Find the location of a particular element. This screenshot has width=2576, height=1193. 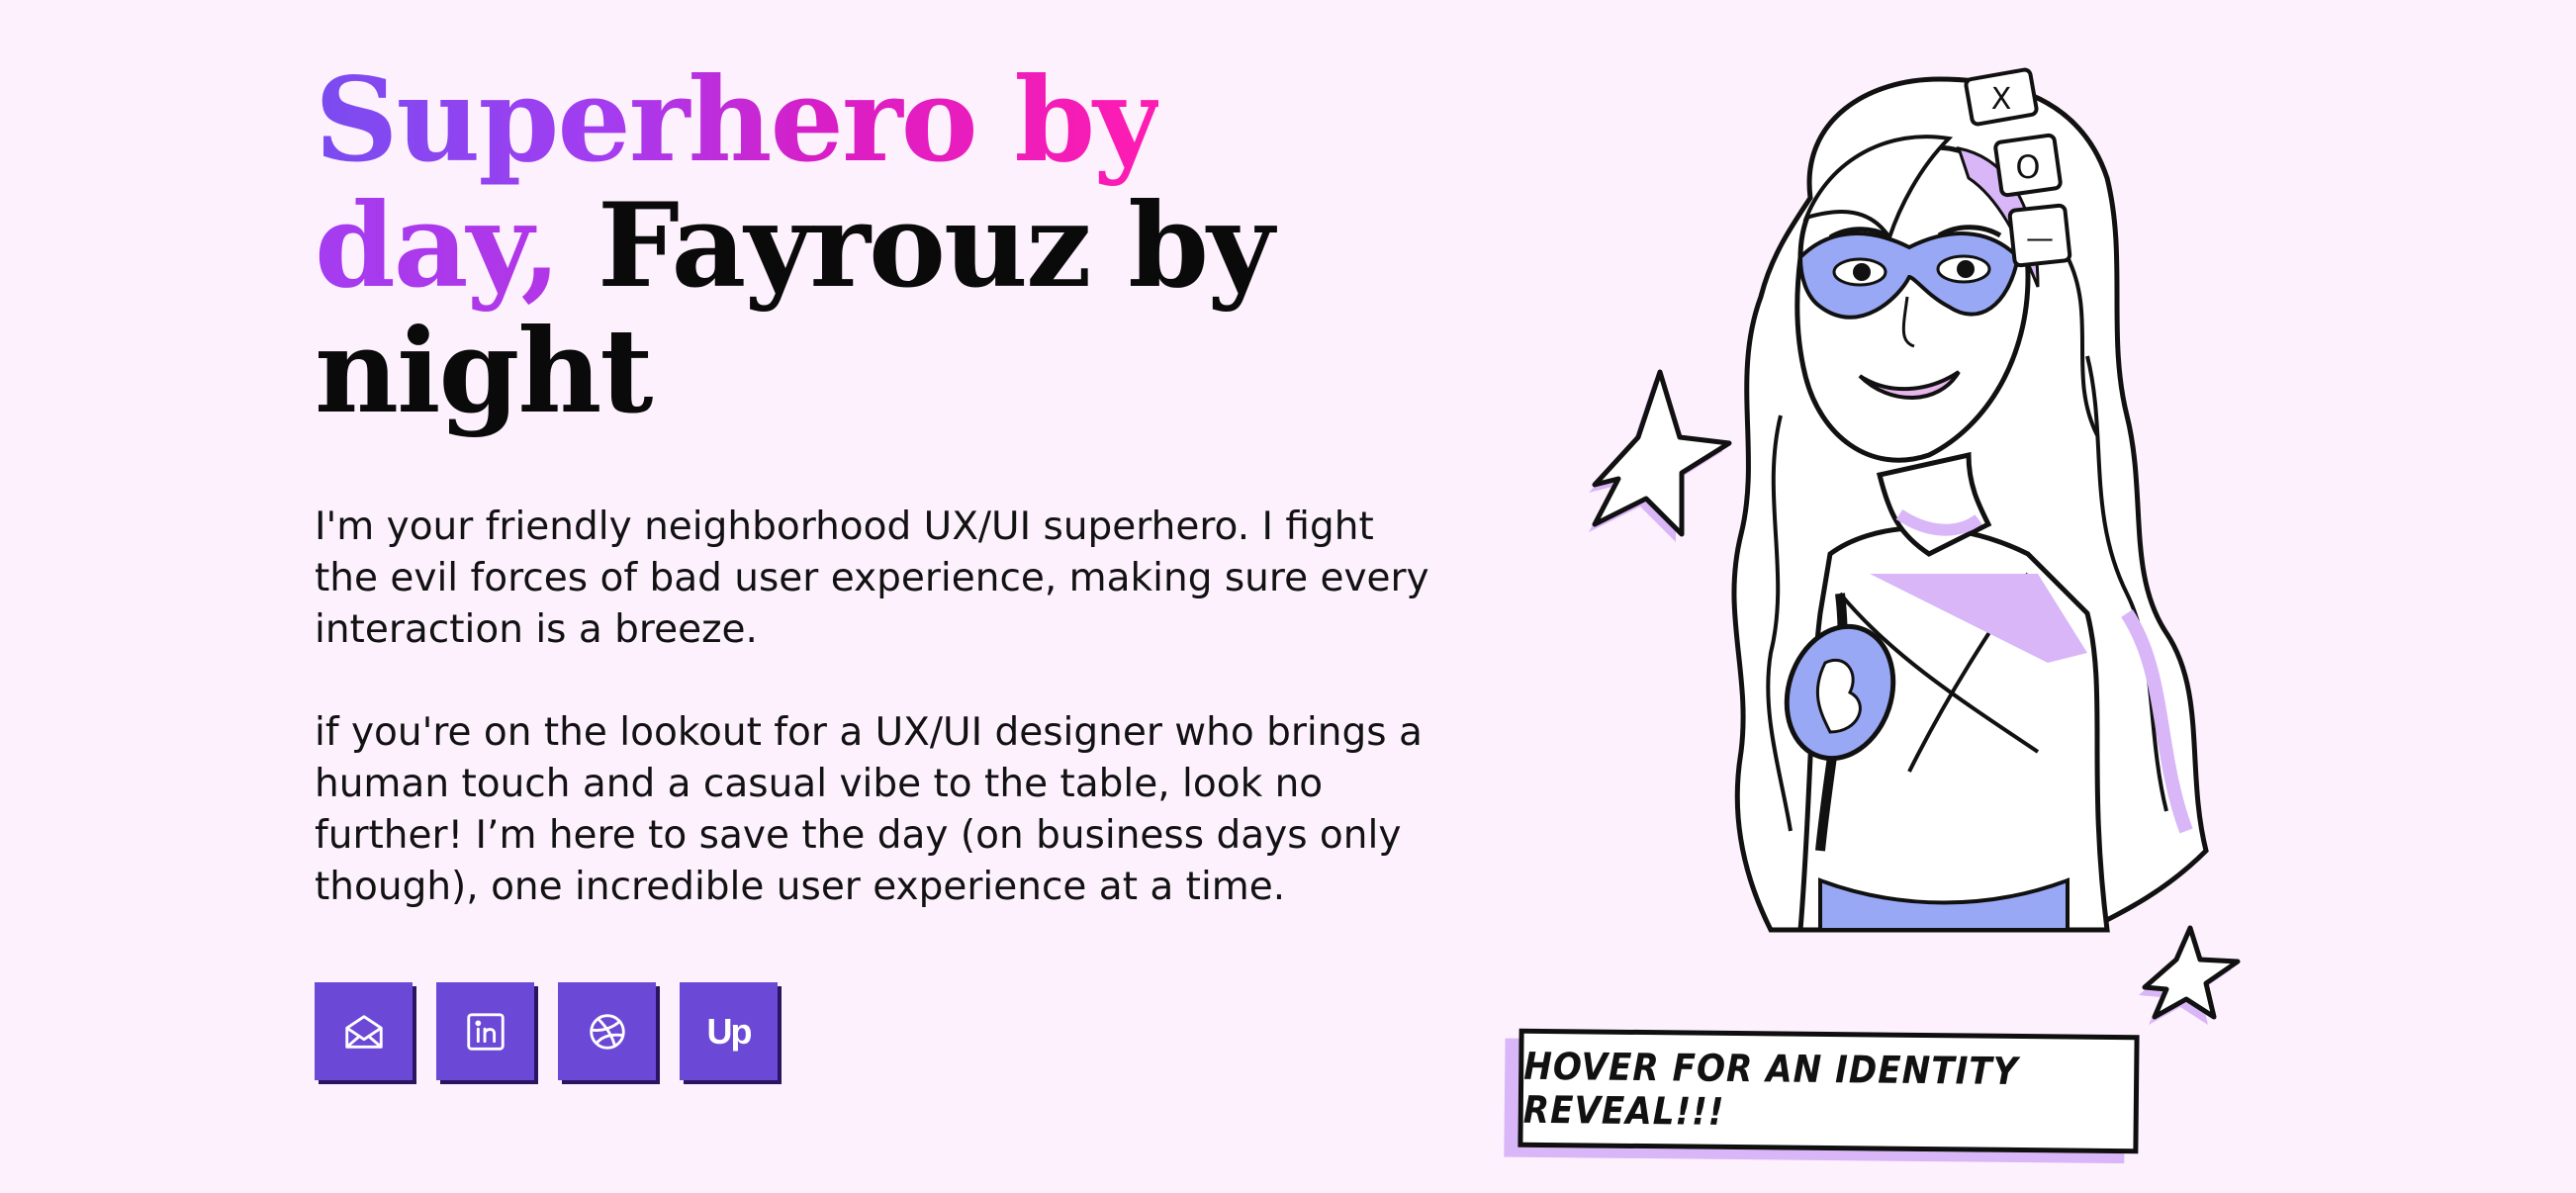

dribbble-icon is located at coordinates (607, 1031).